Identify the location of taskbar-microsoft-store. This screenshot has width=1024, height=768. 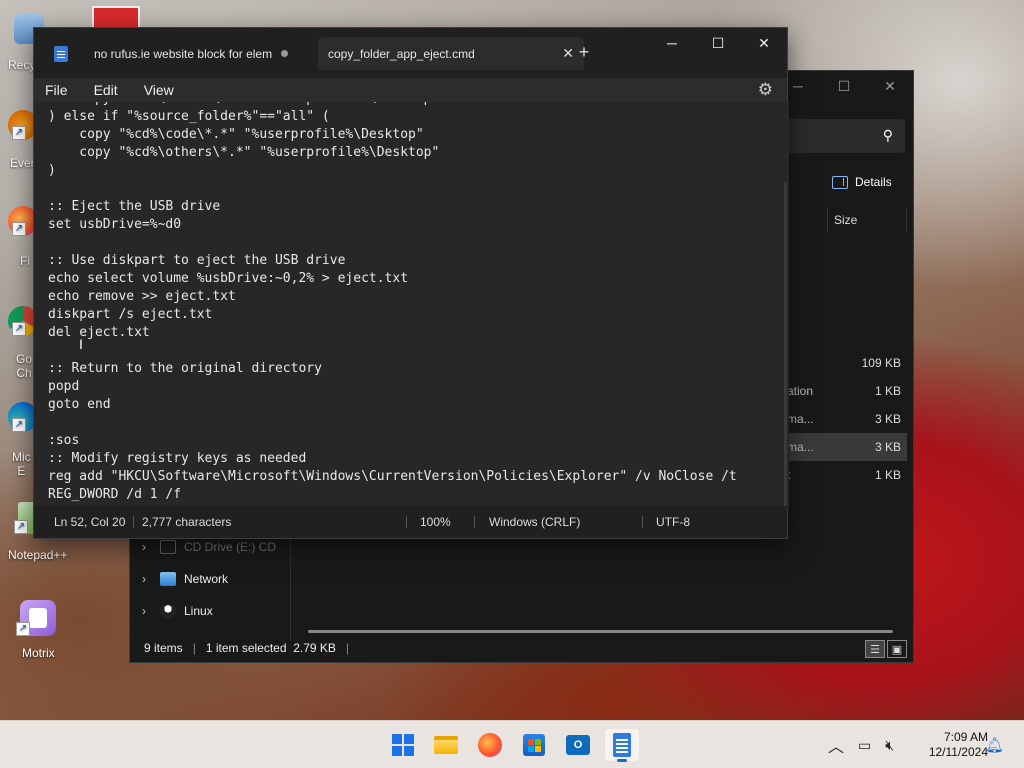
(534, 745).